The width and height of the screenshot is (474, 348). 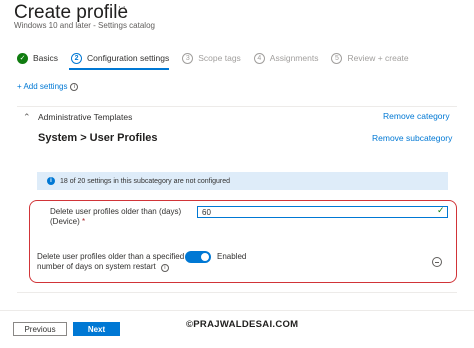 What do you see at coordinates (128, 58) in the screenshot?
I see `step-label: Configuration settings` at bounding box center [128, 58].